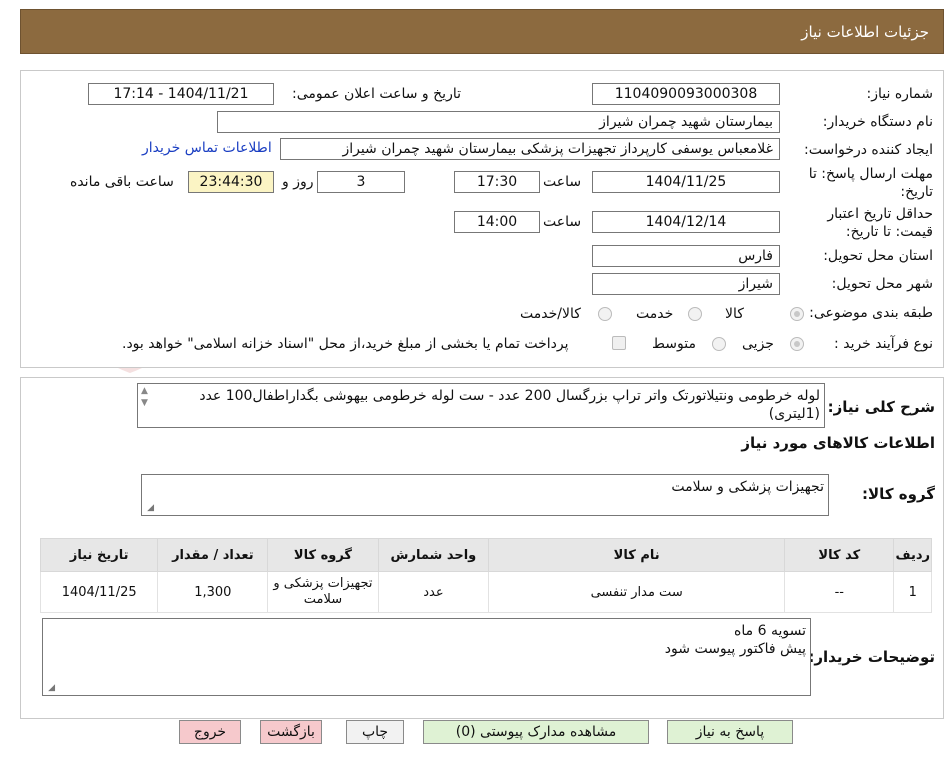 The width and height of the screenshot is (951, 764). Describe the element at coordinates (291, 732) in the screenshot. I see `back-button: بازگشت` at that location.